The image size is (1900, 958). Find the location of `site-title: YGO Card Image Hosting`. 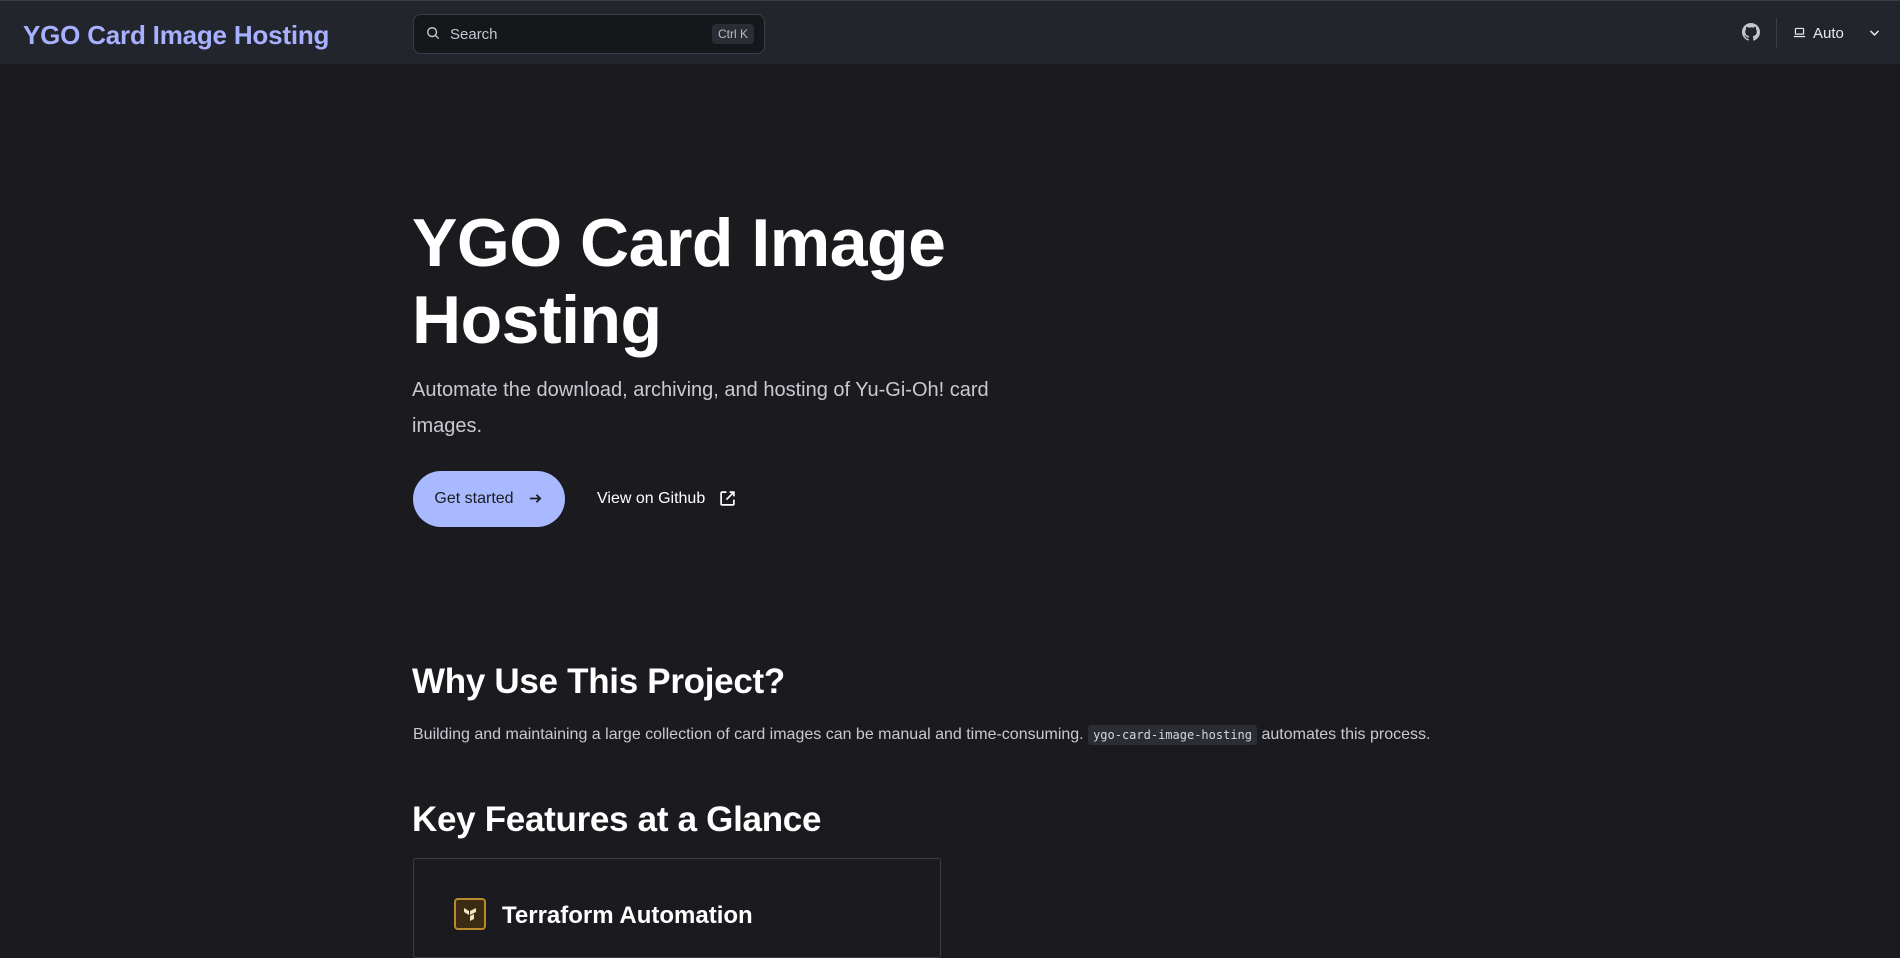

site-title: YGO Card Image Hosting is located at coordinates (176, 35).